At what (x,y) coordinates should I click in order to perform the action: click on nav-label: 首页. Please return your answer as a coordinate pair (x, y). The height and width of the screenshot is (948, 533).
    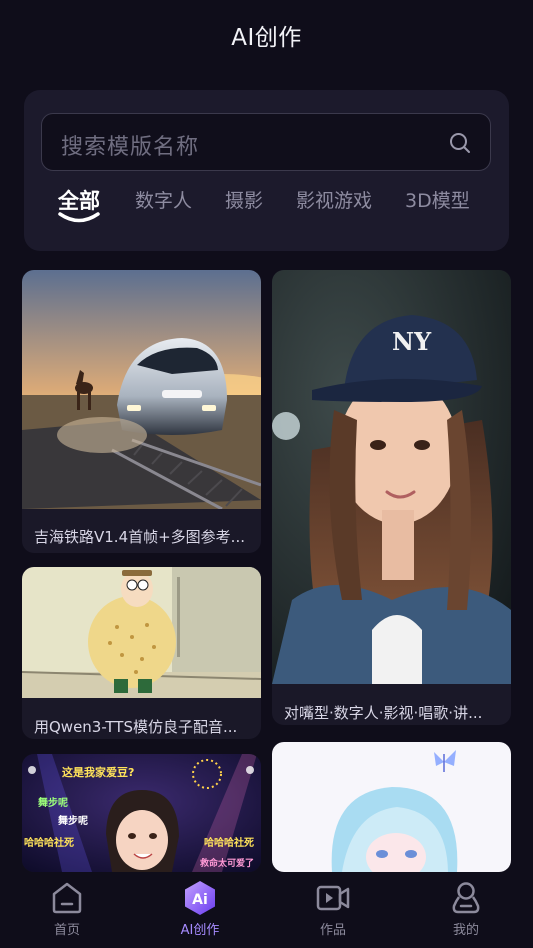
    Looking at the image, I should click on (66, 930).